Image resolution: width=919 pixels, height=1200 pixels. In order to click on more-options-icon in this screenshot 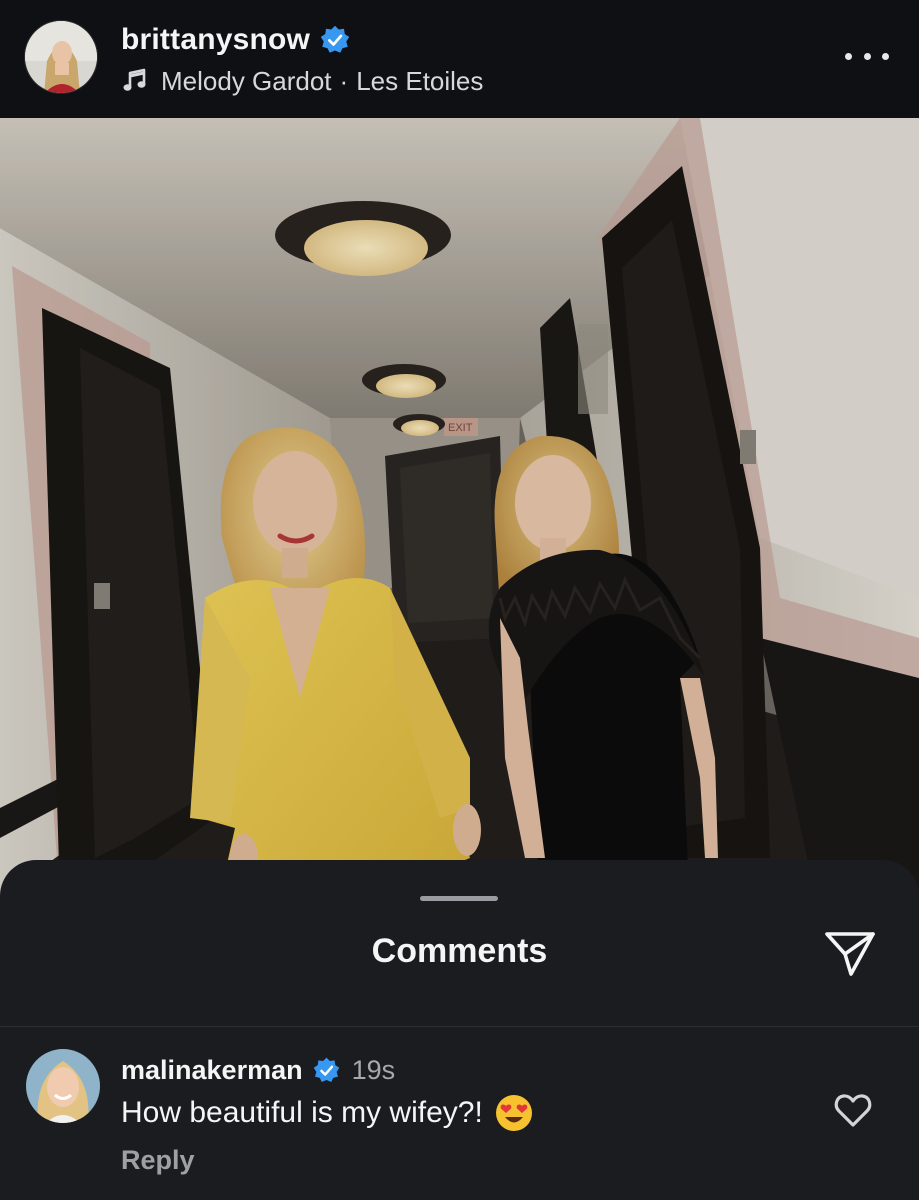, I will do `click(848, 56)`.